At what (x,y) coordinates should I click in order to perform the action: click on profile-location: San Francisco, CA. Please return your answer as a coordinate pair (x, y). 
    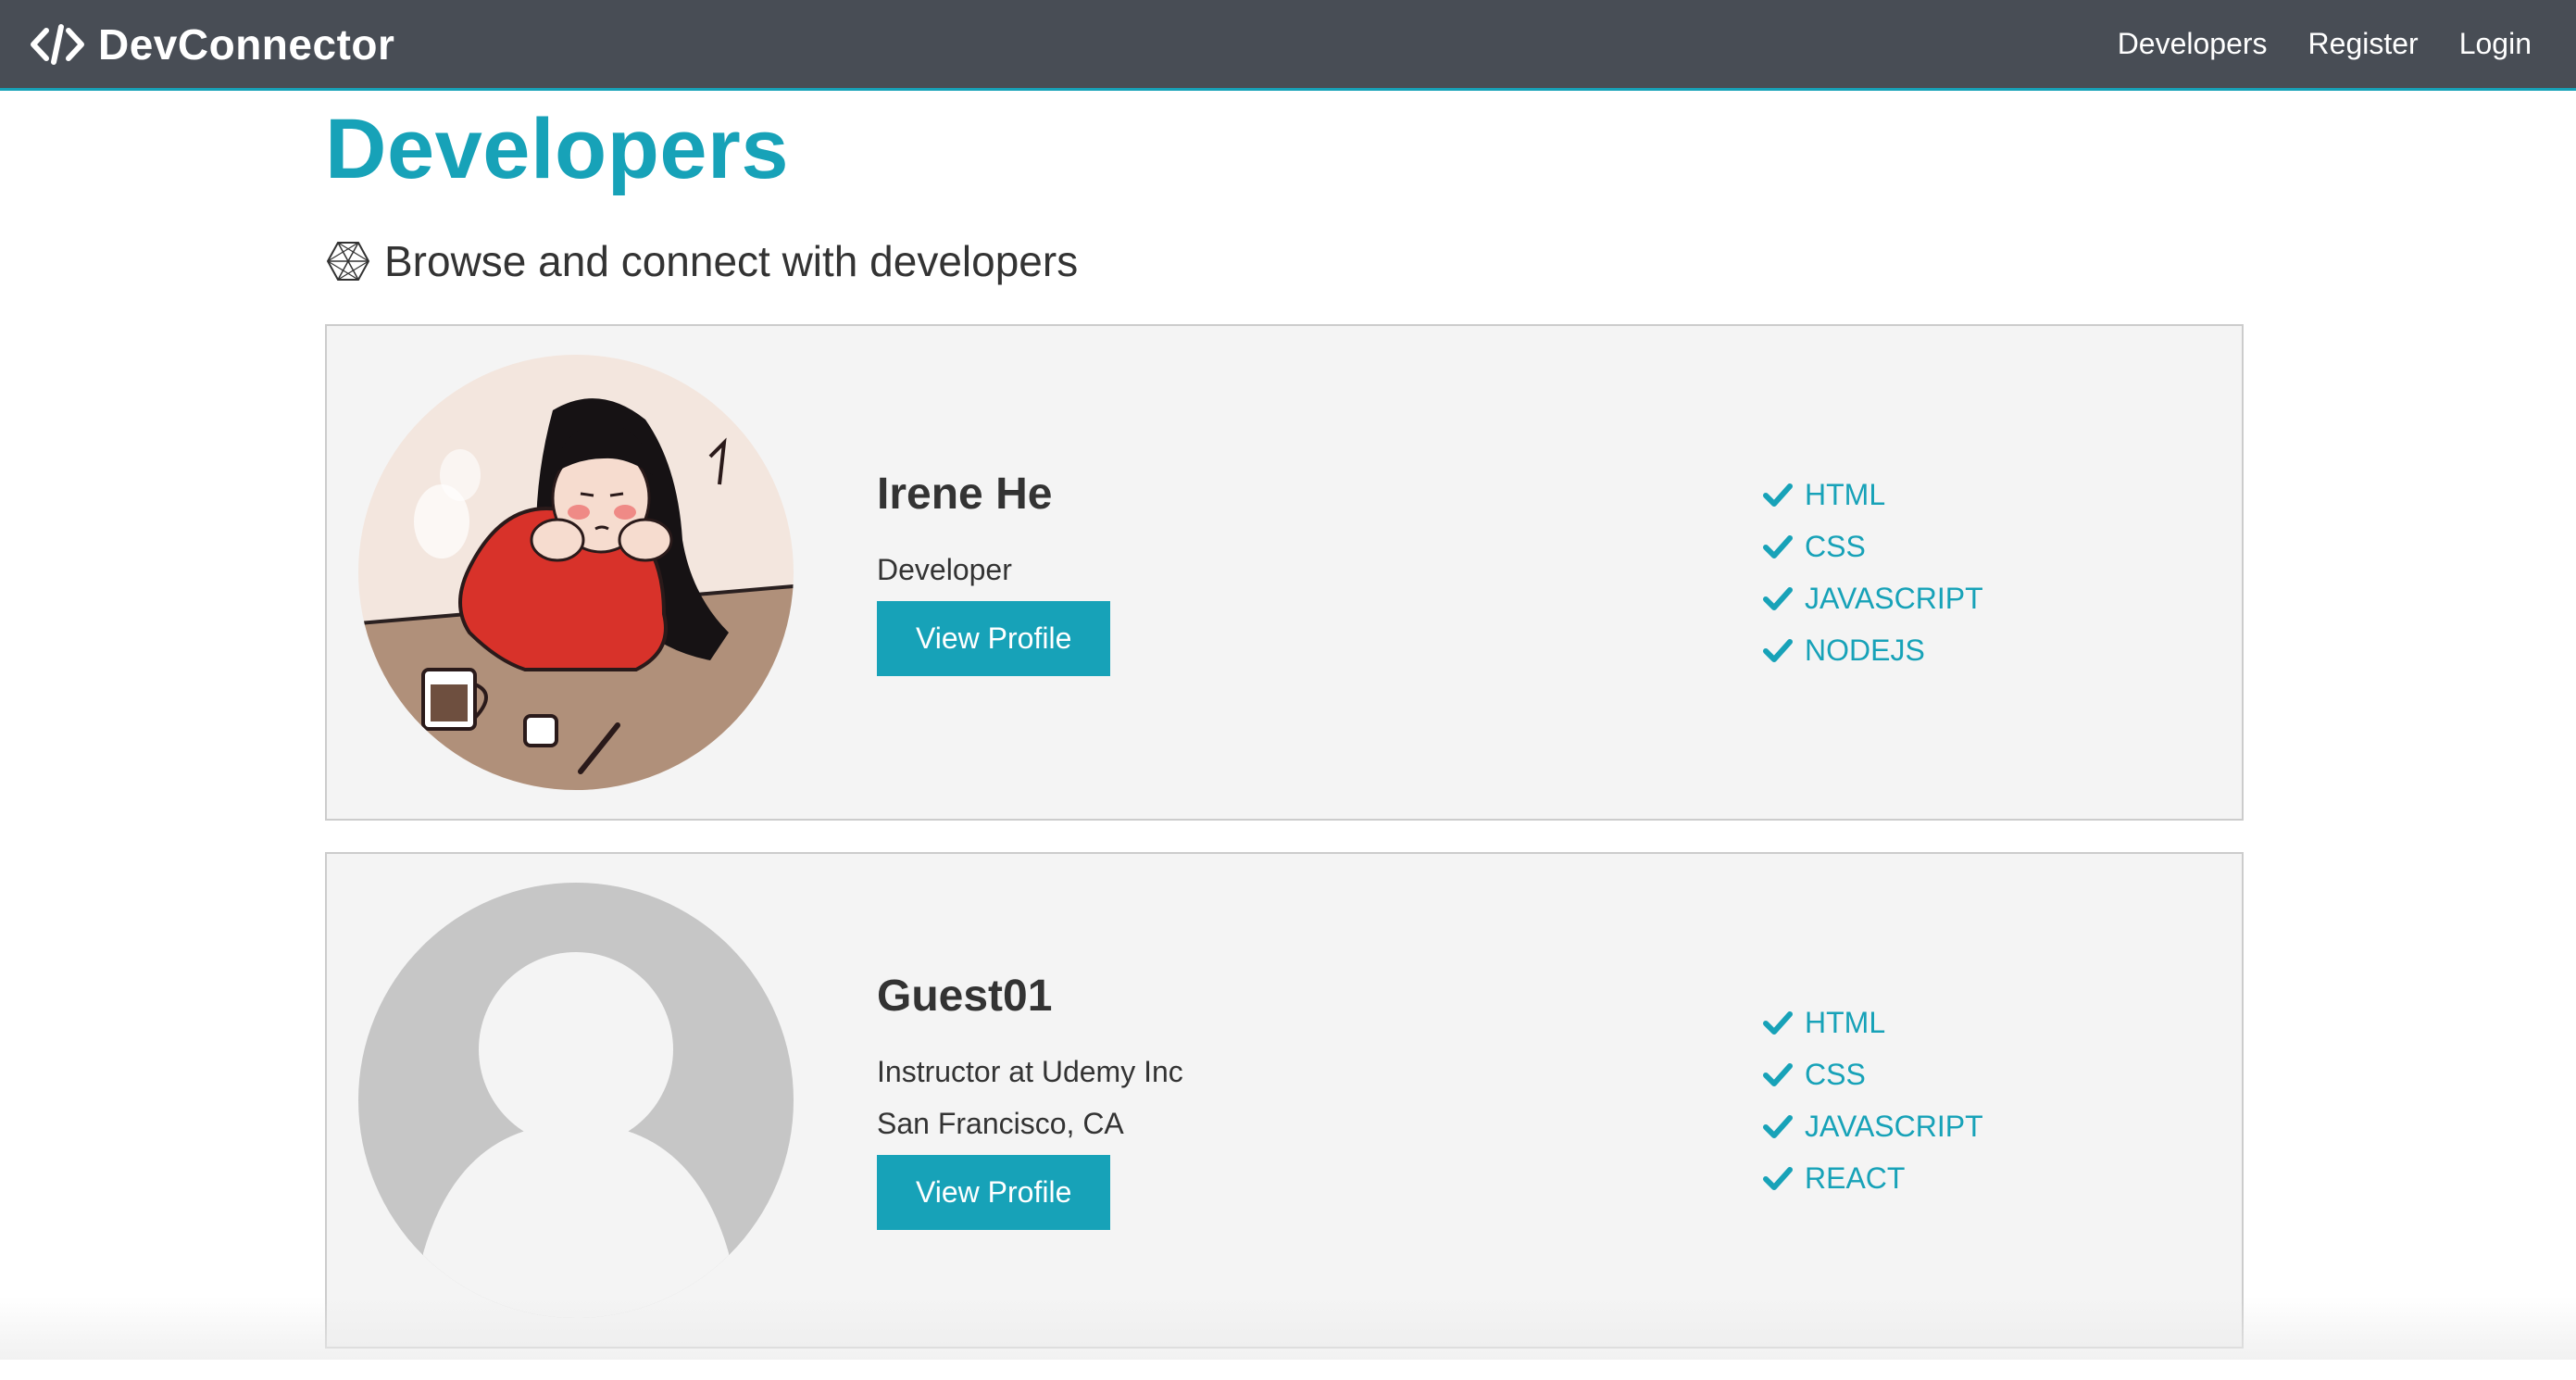
    Looking at the image, I should click on (1001, 1123).